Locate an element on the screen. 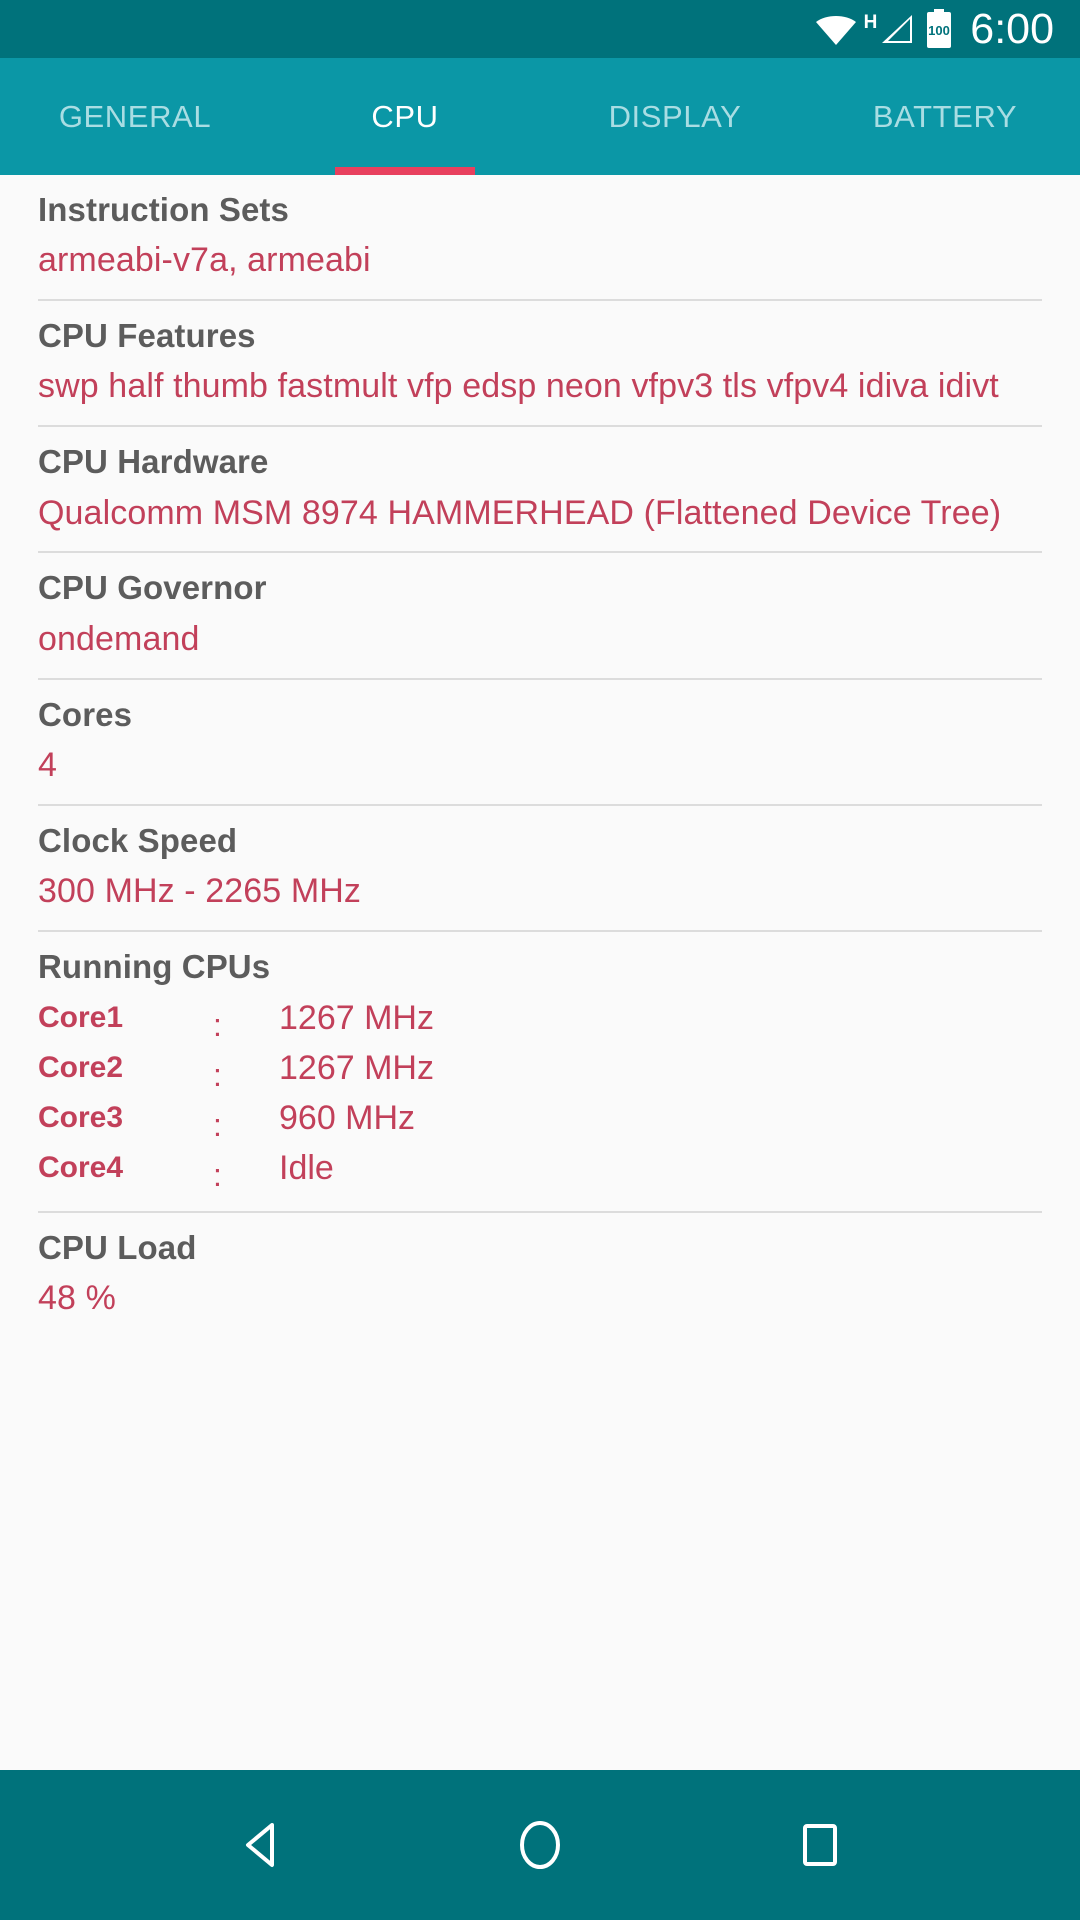 The width and height of the screenshot is (1080, 1920). row-label: Running CPUs is located at coordinates (154, 966).